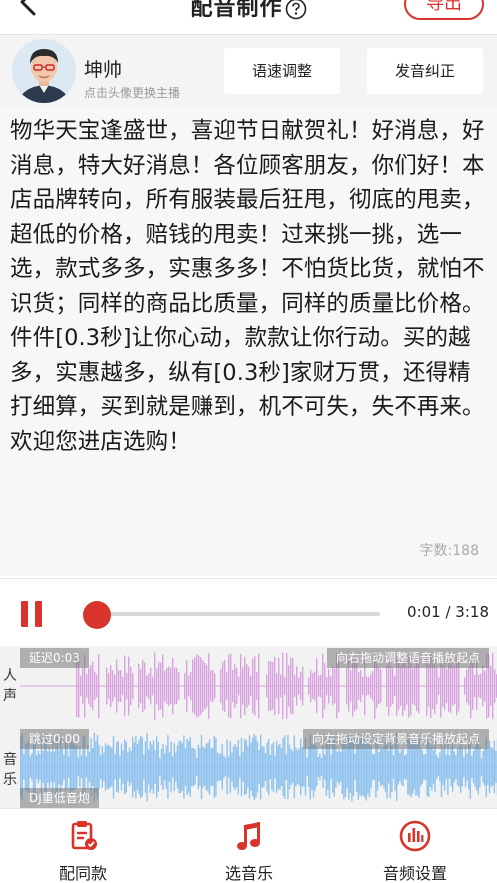  What do you see at coordinates (249, 846) in the screenshot?
I see `tab-choose-music: 选音乐` at bounding box center [249, 846].